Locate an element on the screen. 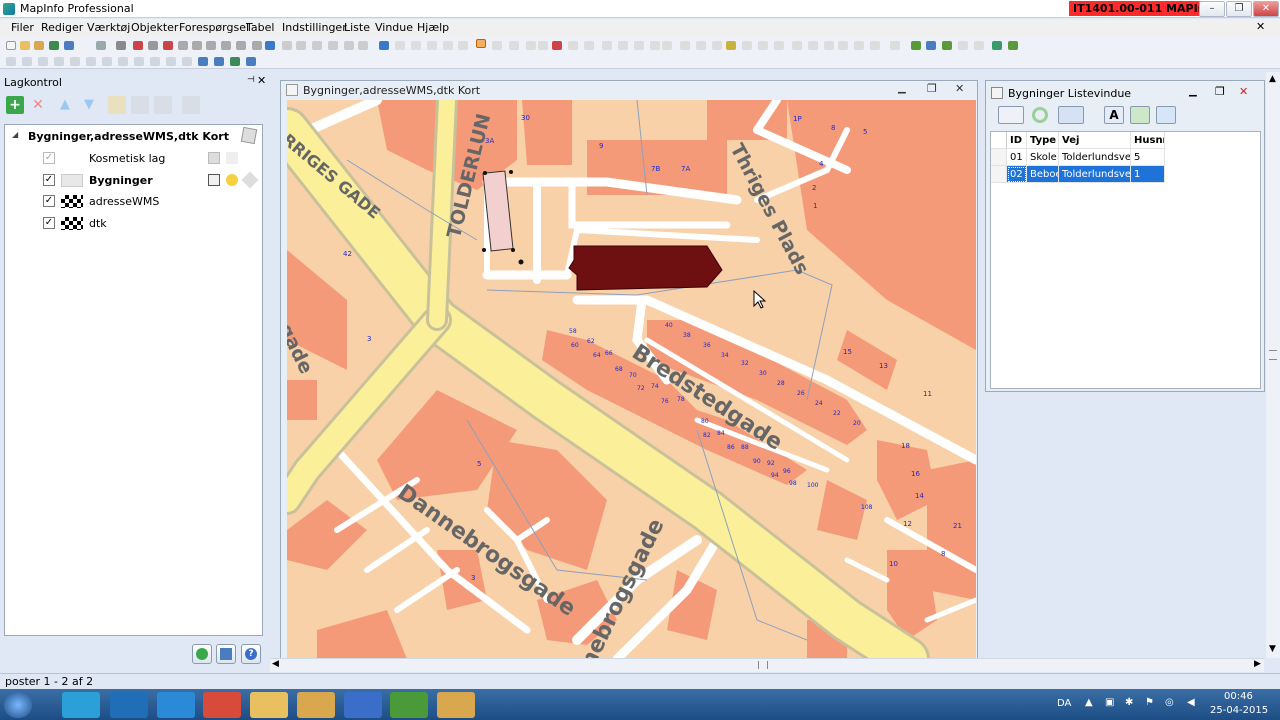 The height and width of the screenshot is (720, 1280). rounded-rect-icon is located at coordinates (123, 61).